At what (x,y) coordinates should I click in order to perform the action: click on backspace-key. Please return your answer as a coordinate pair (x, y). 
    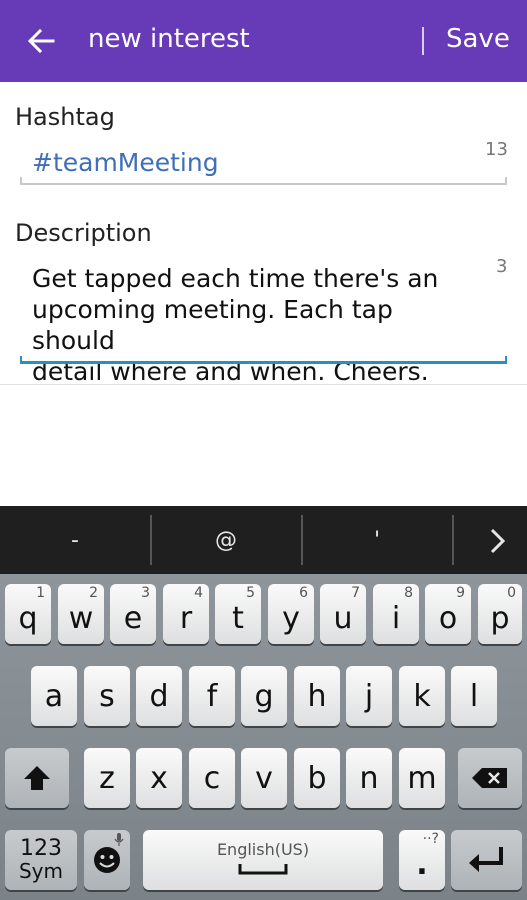
    Looking at the image, I should click on (490, 778).